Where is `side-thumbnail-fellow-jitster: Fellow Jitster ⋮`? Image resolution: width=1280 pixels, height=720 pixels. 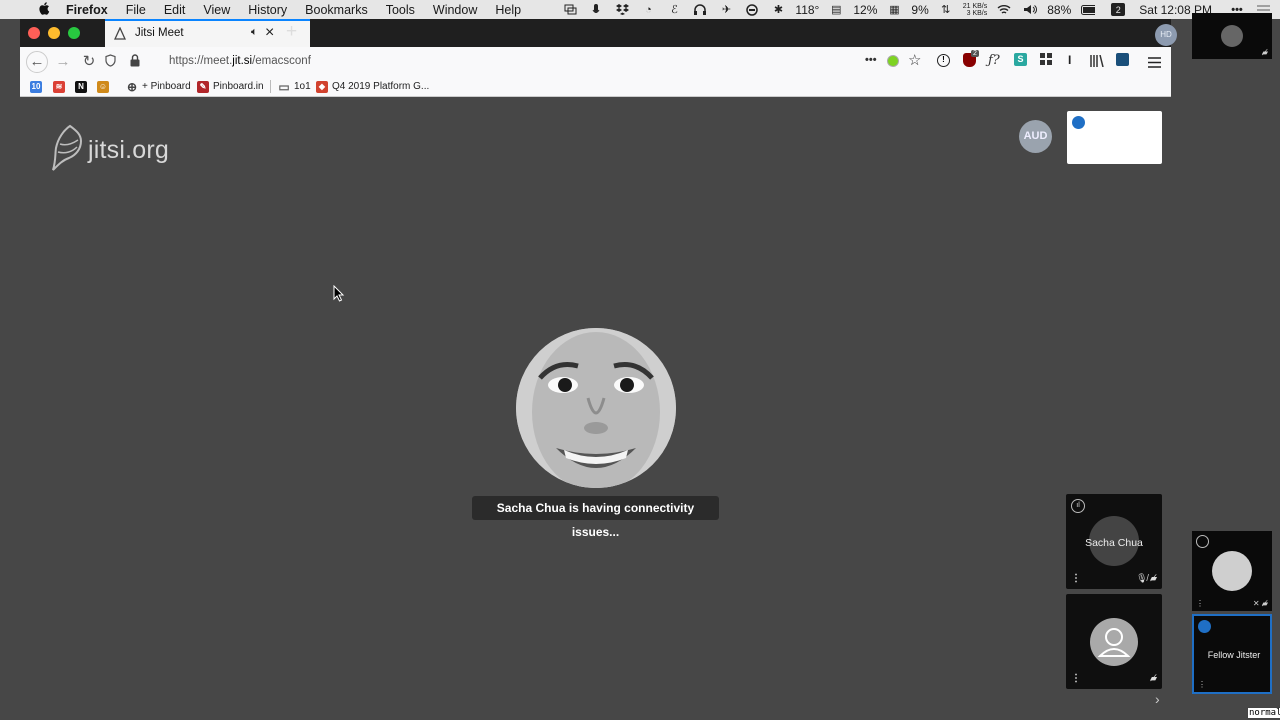
side-thumbnail-fellow-jitster: Fellow Jitster ⋮ is located at coordinates (1232, 654).